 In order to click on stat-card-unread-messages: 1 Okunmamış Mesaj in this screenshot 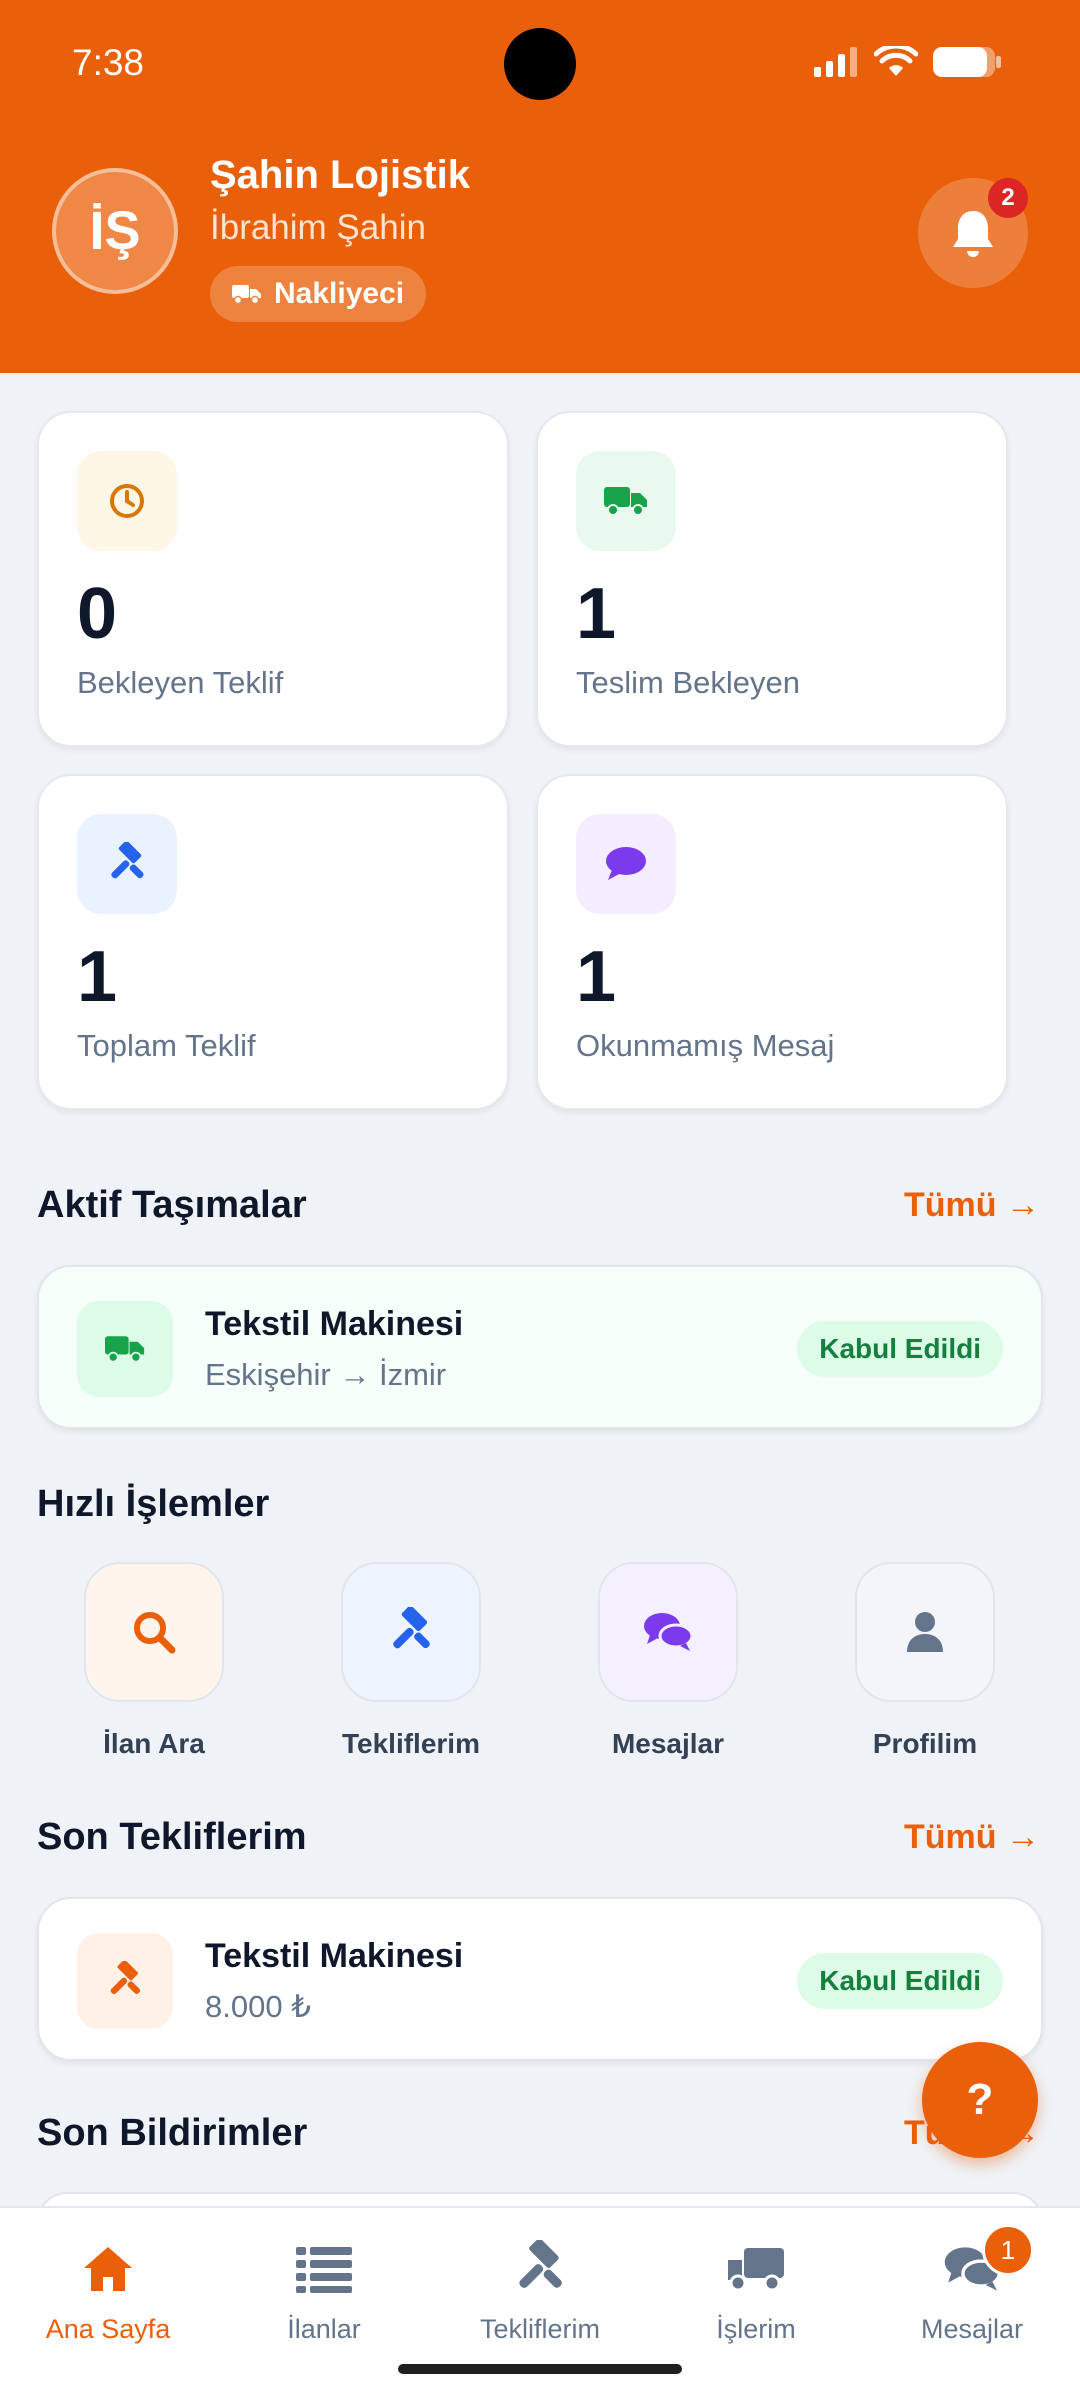, I will do `click(772, 942)`.